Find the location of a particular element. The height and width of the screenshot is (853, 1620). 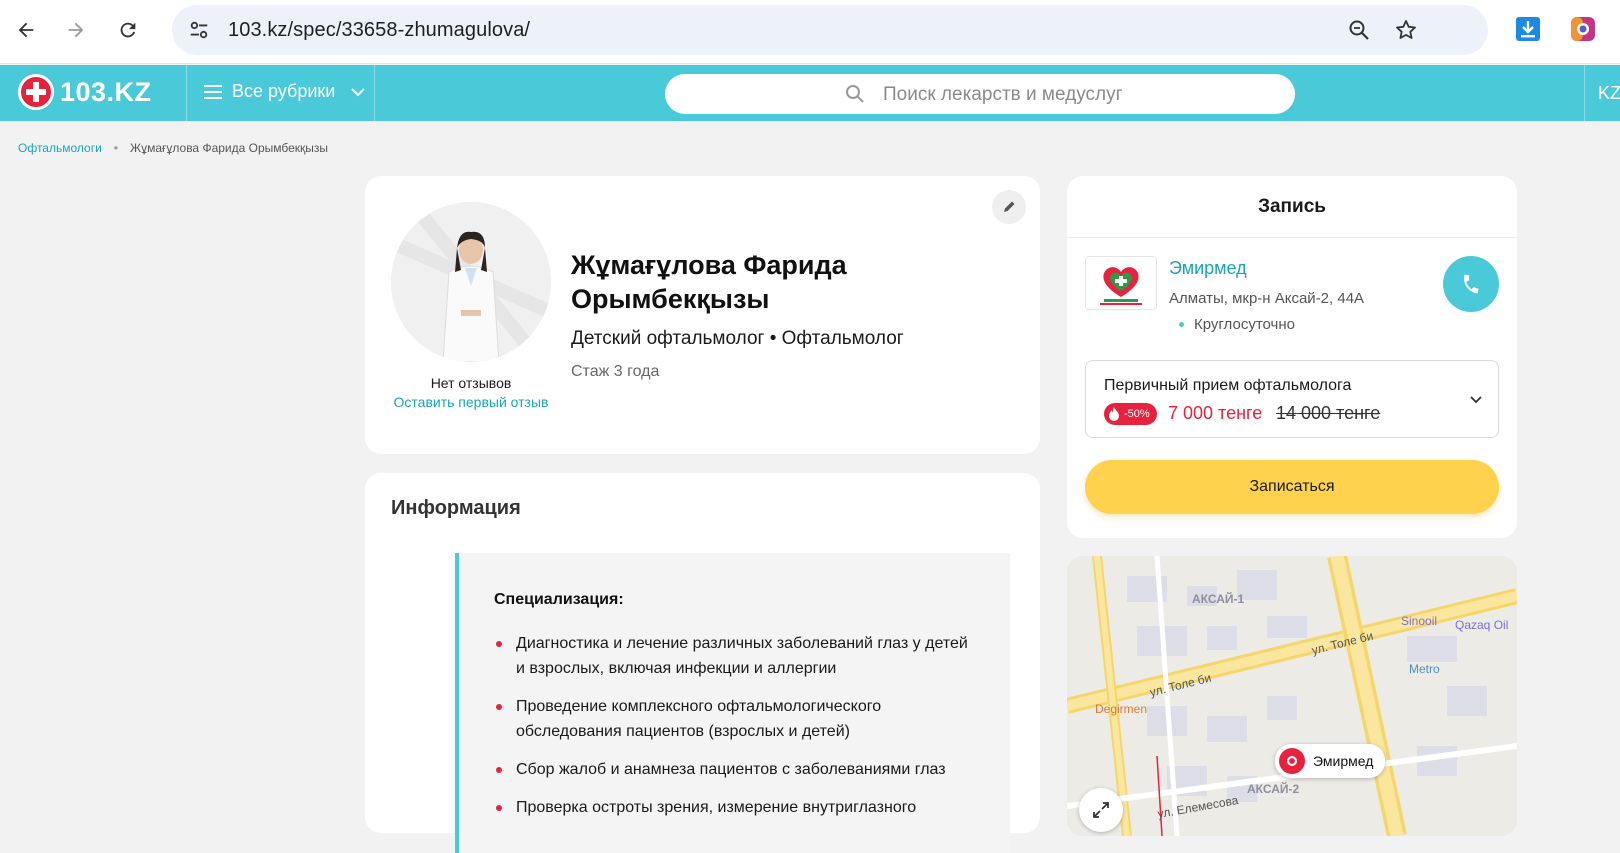

doctor-photo is located at coordinates (471, 282).